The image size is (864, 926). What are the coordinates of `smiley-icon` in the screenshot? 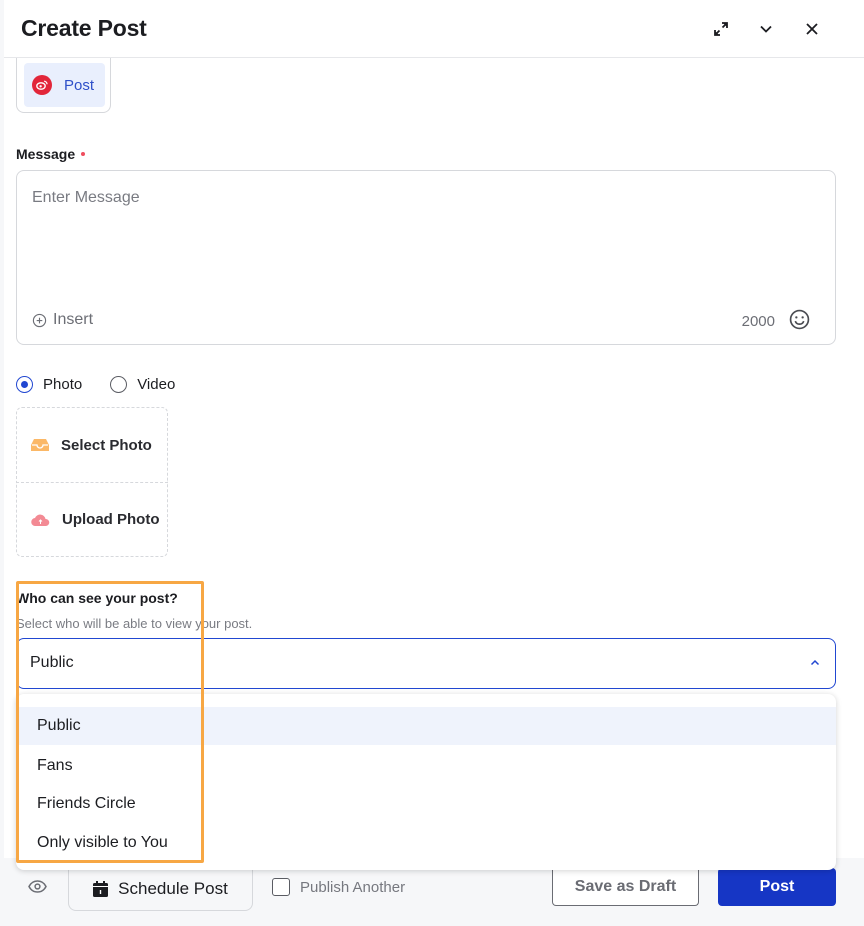 It's located at (799, 319).